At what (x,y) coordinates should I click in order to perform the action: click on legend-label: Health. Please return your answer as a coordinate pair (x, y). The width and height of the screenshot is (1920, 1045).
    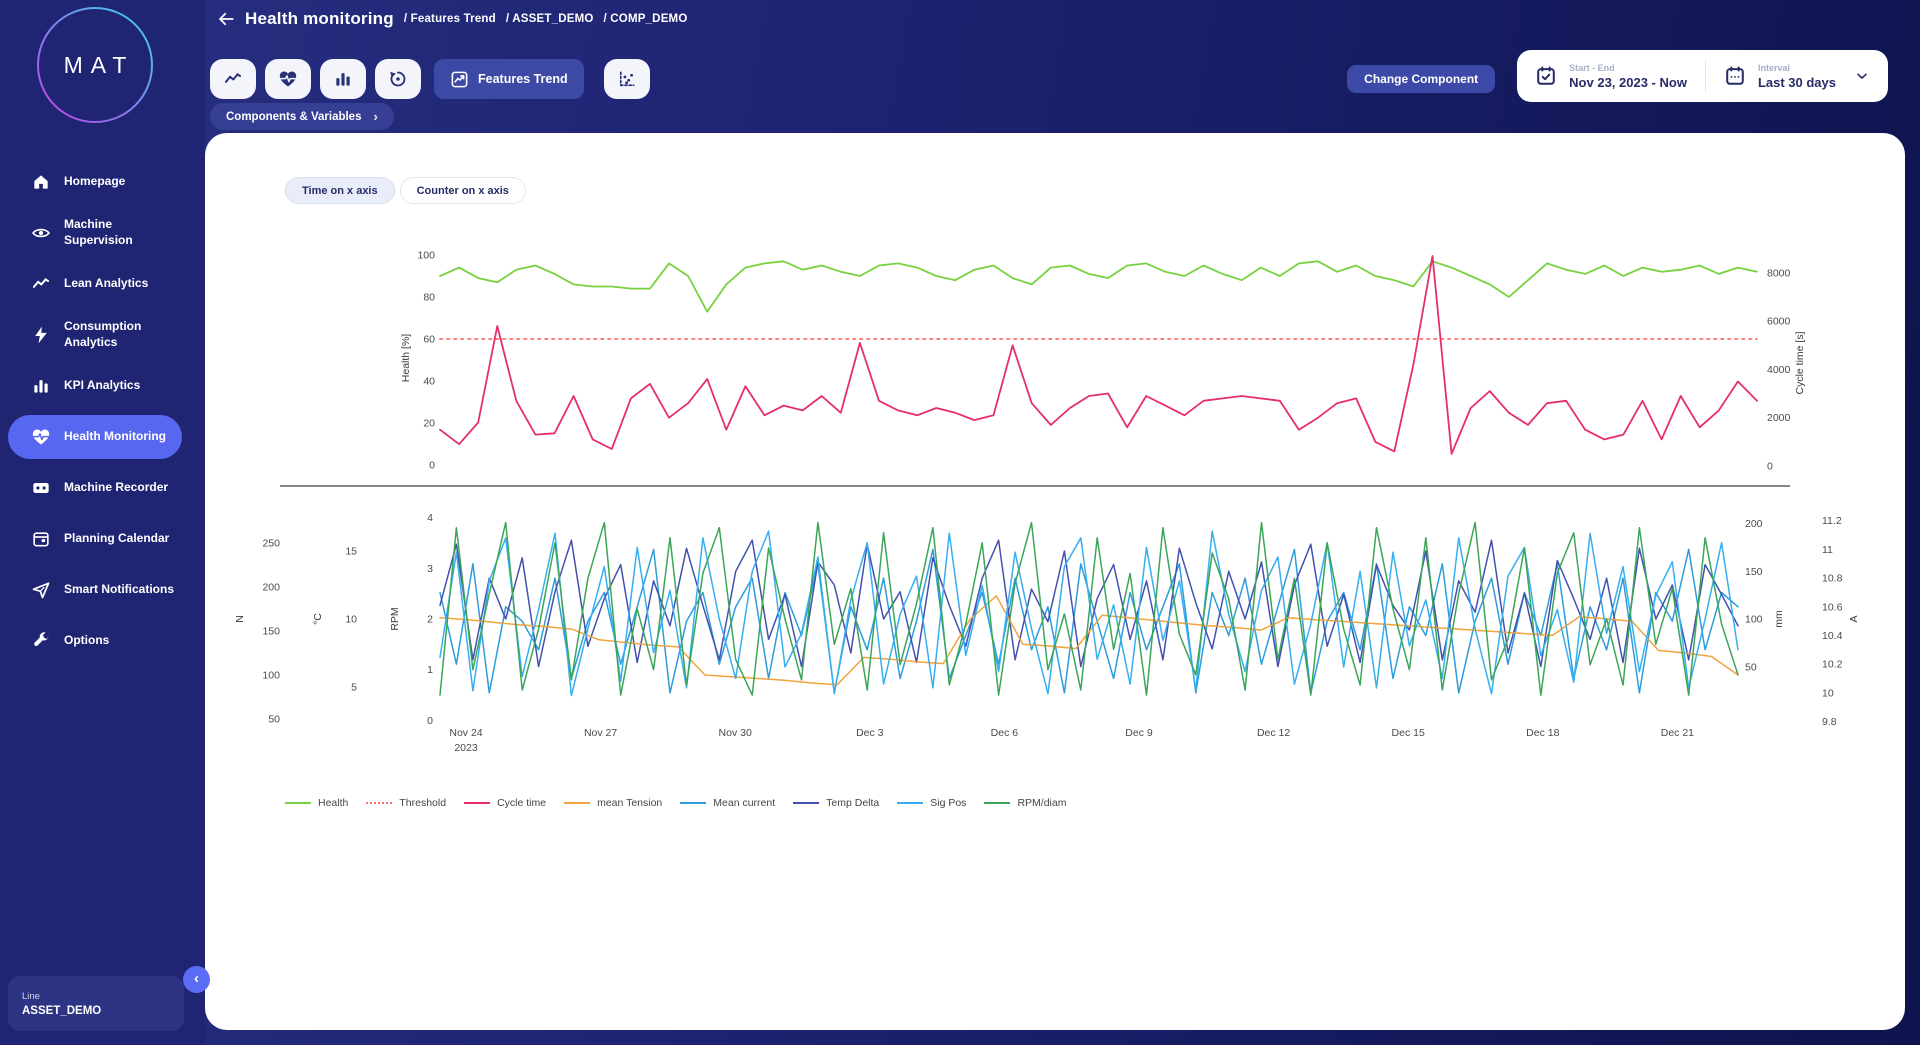
    Looking at the image, I should click on (333, 803).